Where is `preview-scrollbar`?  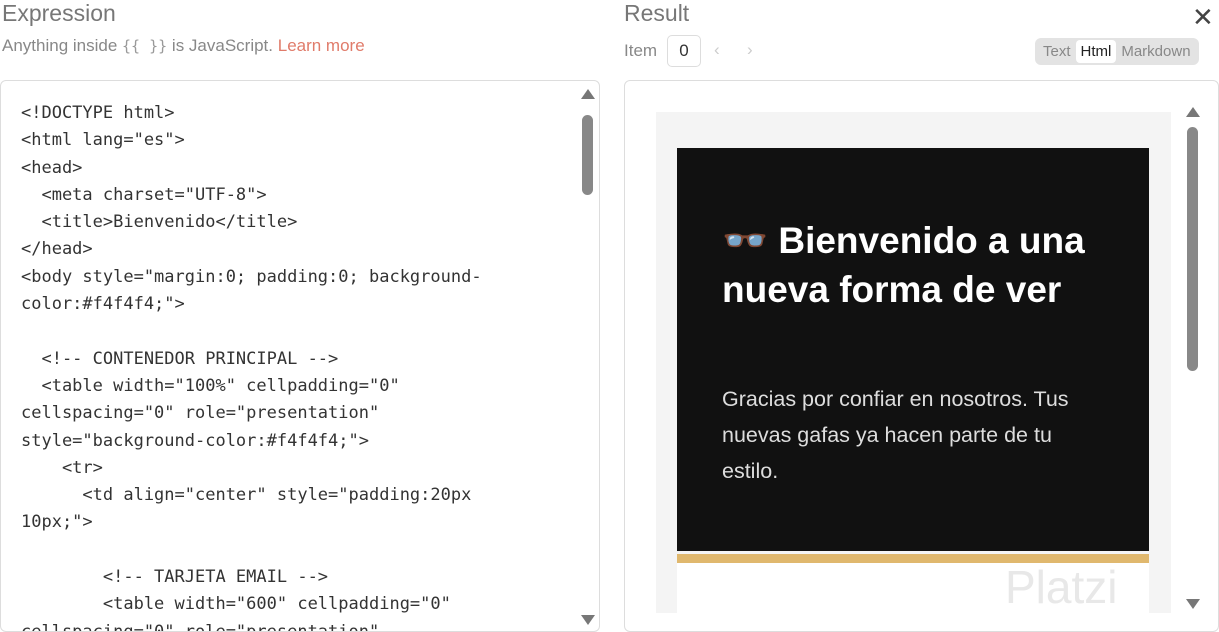
preview-scrollbar is located at coordinates (1193, 358).